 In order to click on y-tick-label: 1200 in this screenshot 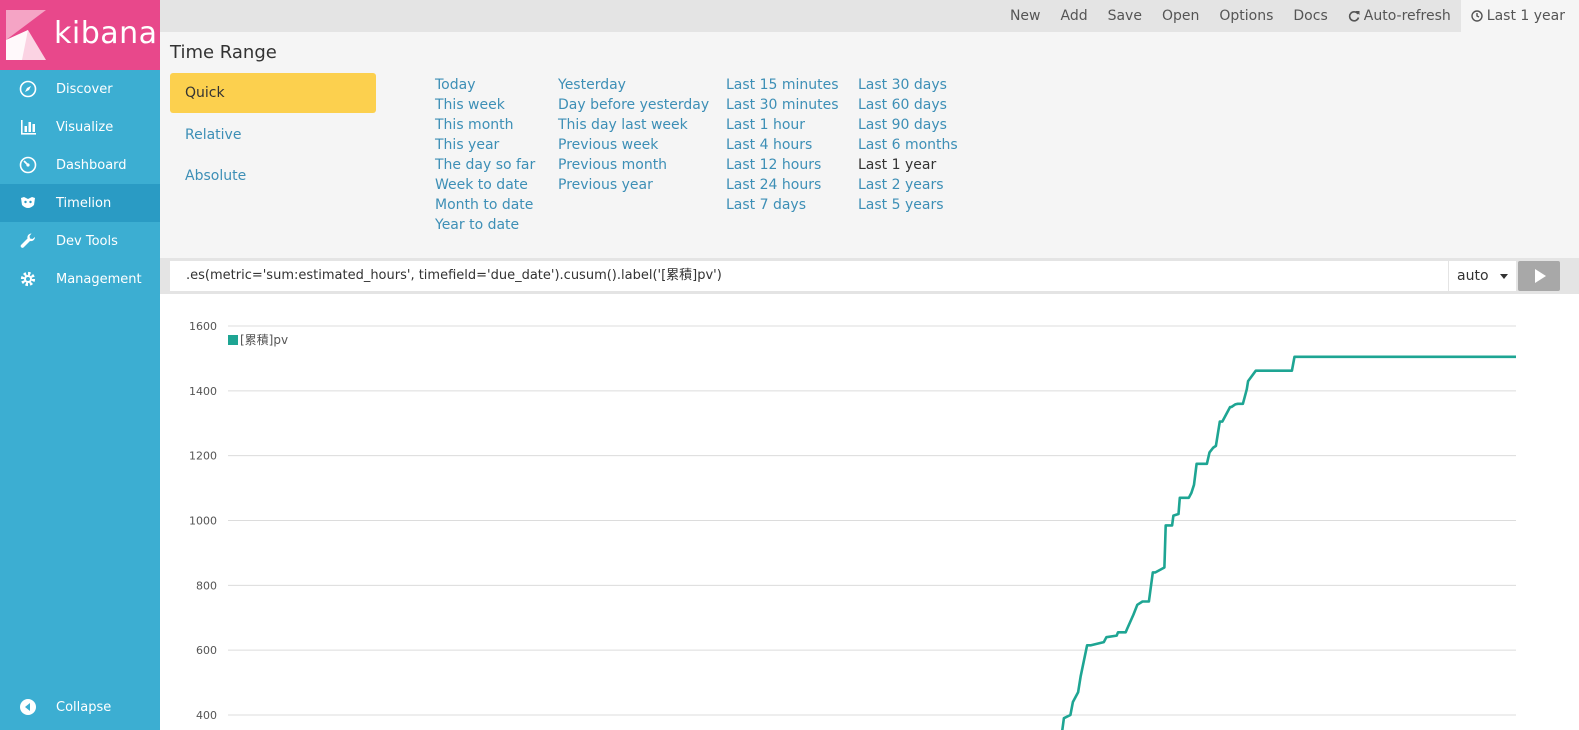, I will do `click(203, 456)`.